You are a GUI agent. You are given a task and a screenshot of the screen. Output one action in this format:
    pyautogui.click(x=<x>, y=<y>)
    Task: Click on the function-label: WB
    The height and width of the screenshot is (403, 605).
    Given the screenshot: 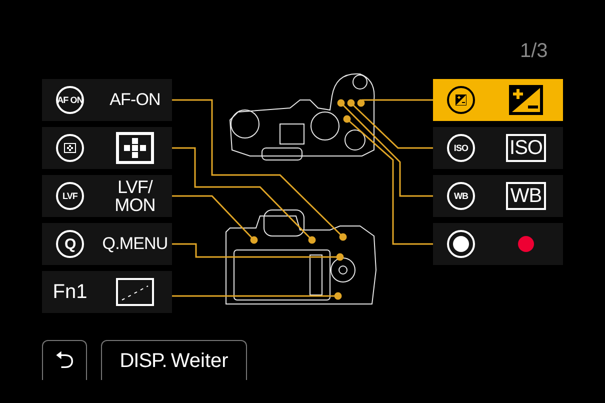 What is the action you would take?
    pyautogui.click(x=526, y=196)
    